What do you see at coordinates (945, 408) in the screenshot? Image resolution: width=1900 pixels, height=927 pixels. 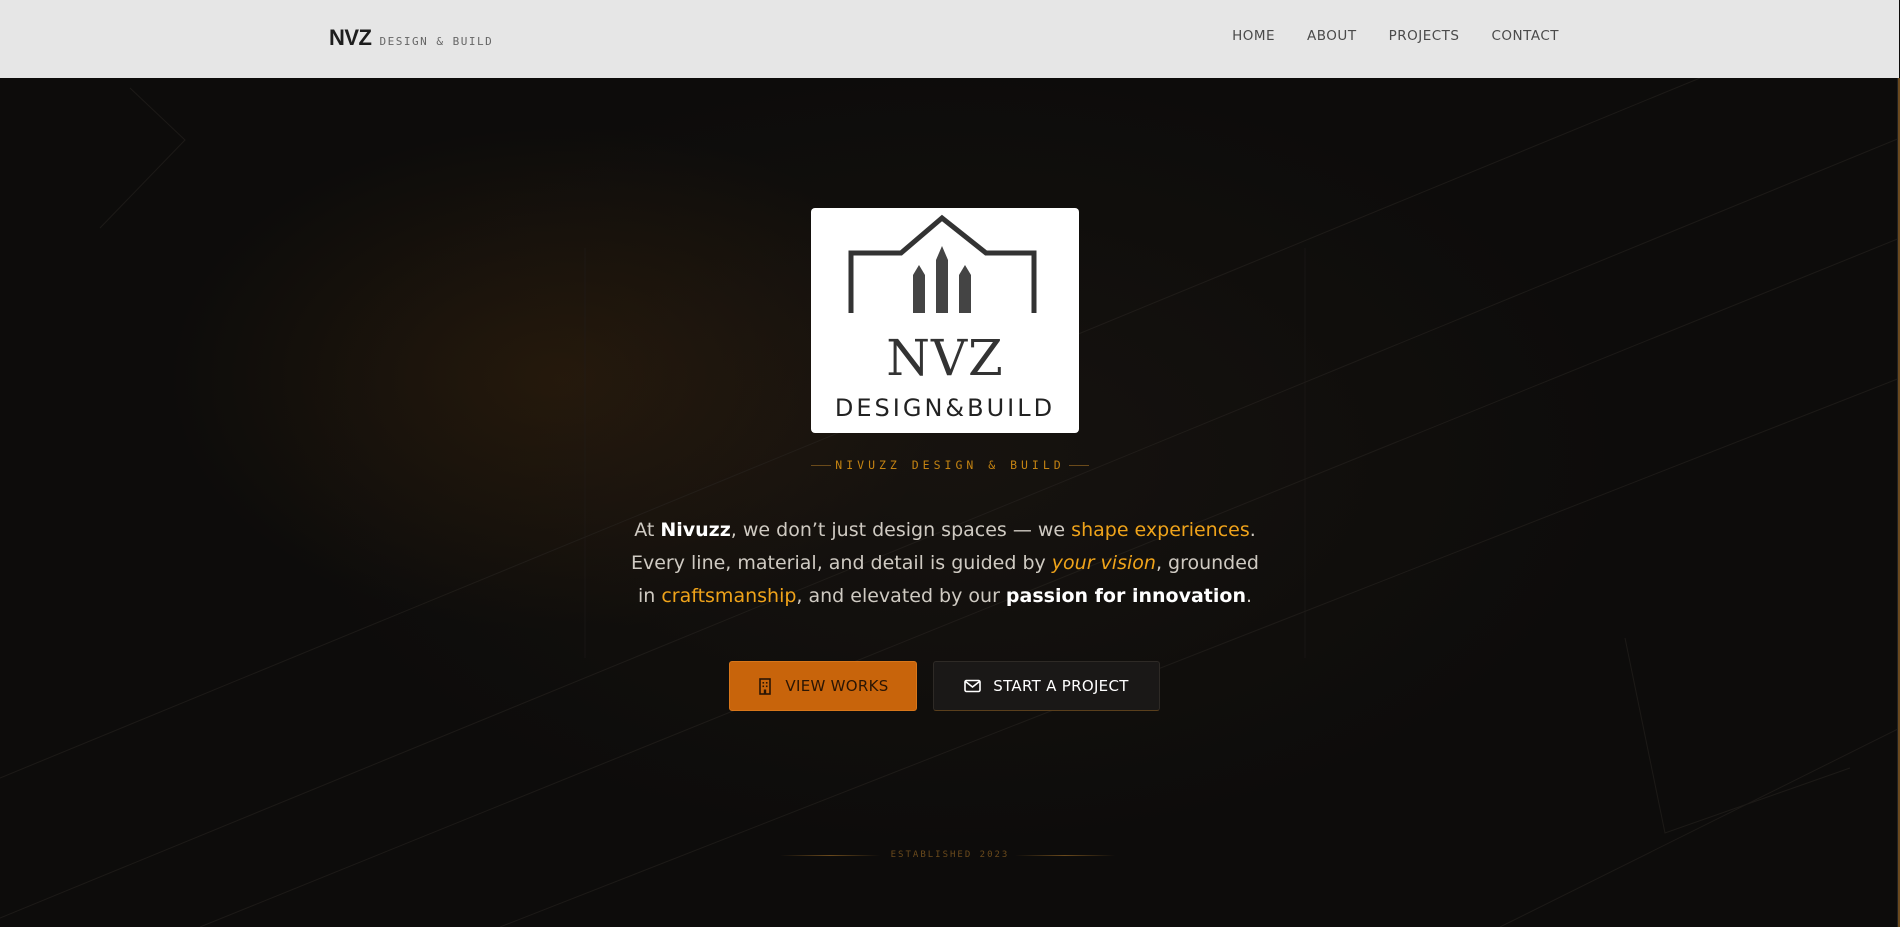 I see `logo-wordmark-text: DESIGN&BUILD` at bounding box center [945, 408].